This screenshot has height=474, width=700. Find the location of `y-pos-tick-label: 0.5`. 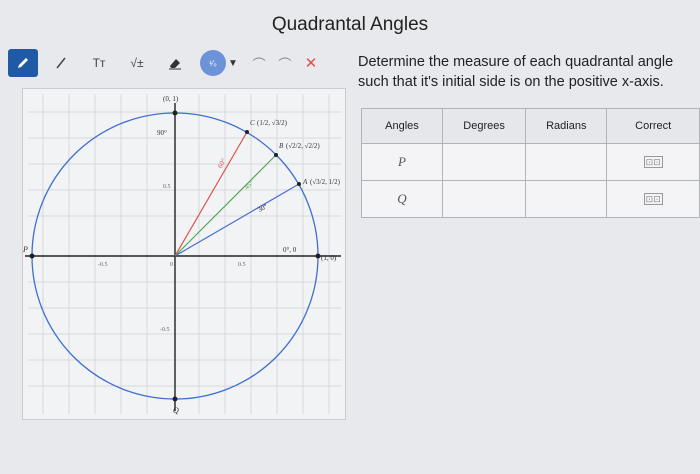

y-pos-tick-label: 0.5 is located at coordinates (167, 187).